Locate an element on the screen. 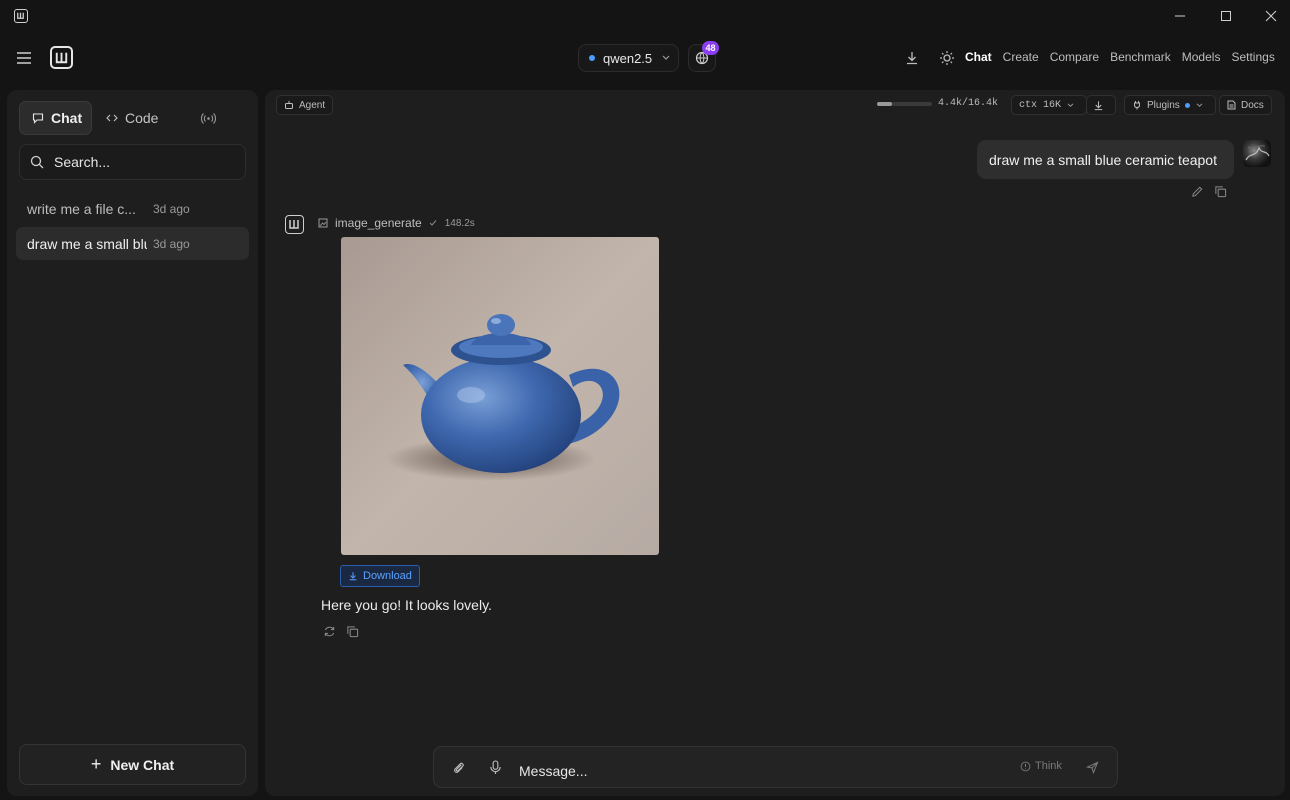 The height and width of the screenshot is (800, 1290). code-icon is located at coordinates (112, 118).